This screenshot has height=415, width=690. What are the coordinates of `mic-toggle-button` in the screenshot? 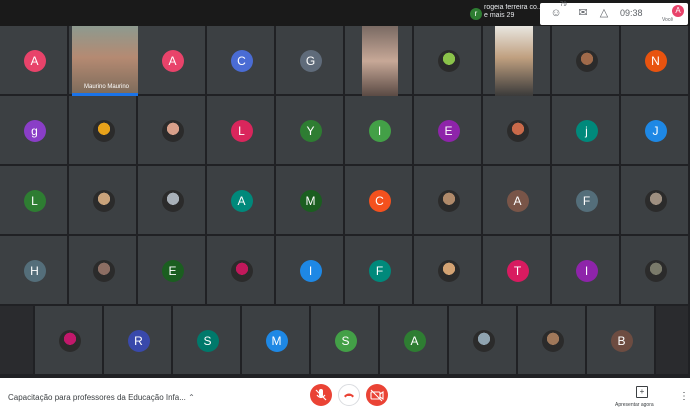 It's located at (321, 395).